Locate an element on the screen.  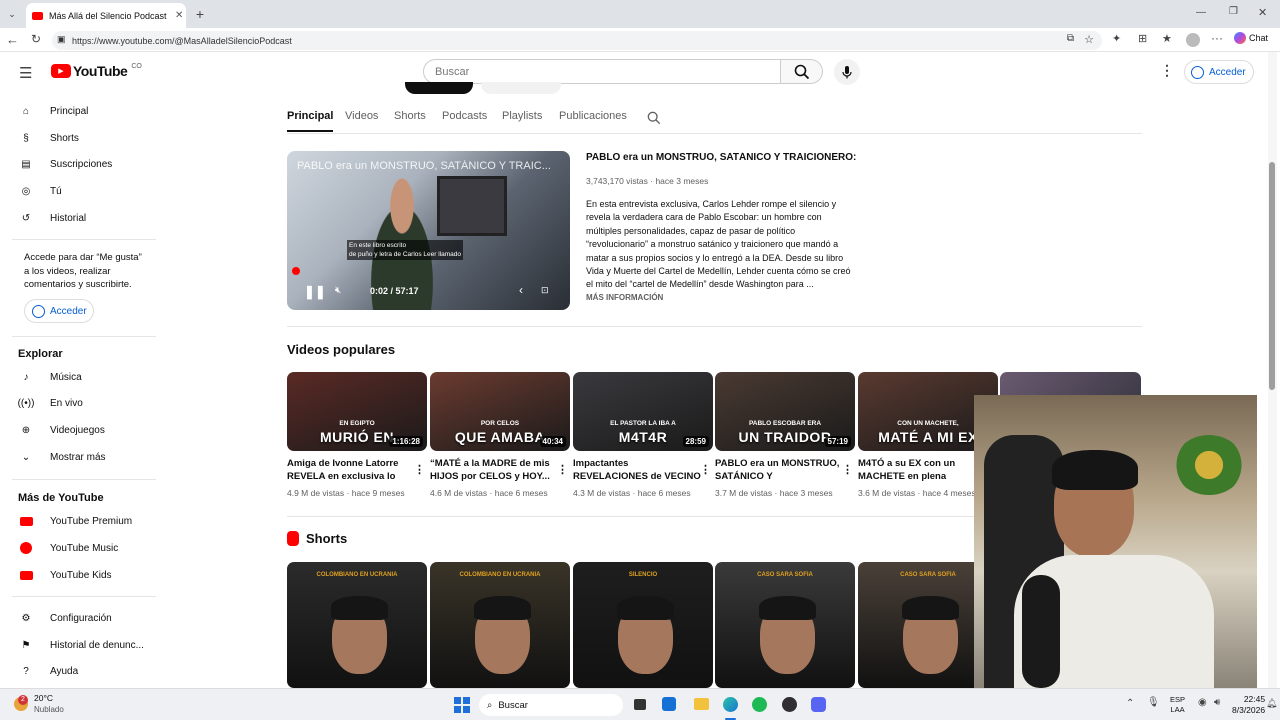
mic-tray-icon: 🎙︎ is located at coordinates (1153, 702).